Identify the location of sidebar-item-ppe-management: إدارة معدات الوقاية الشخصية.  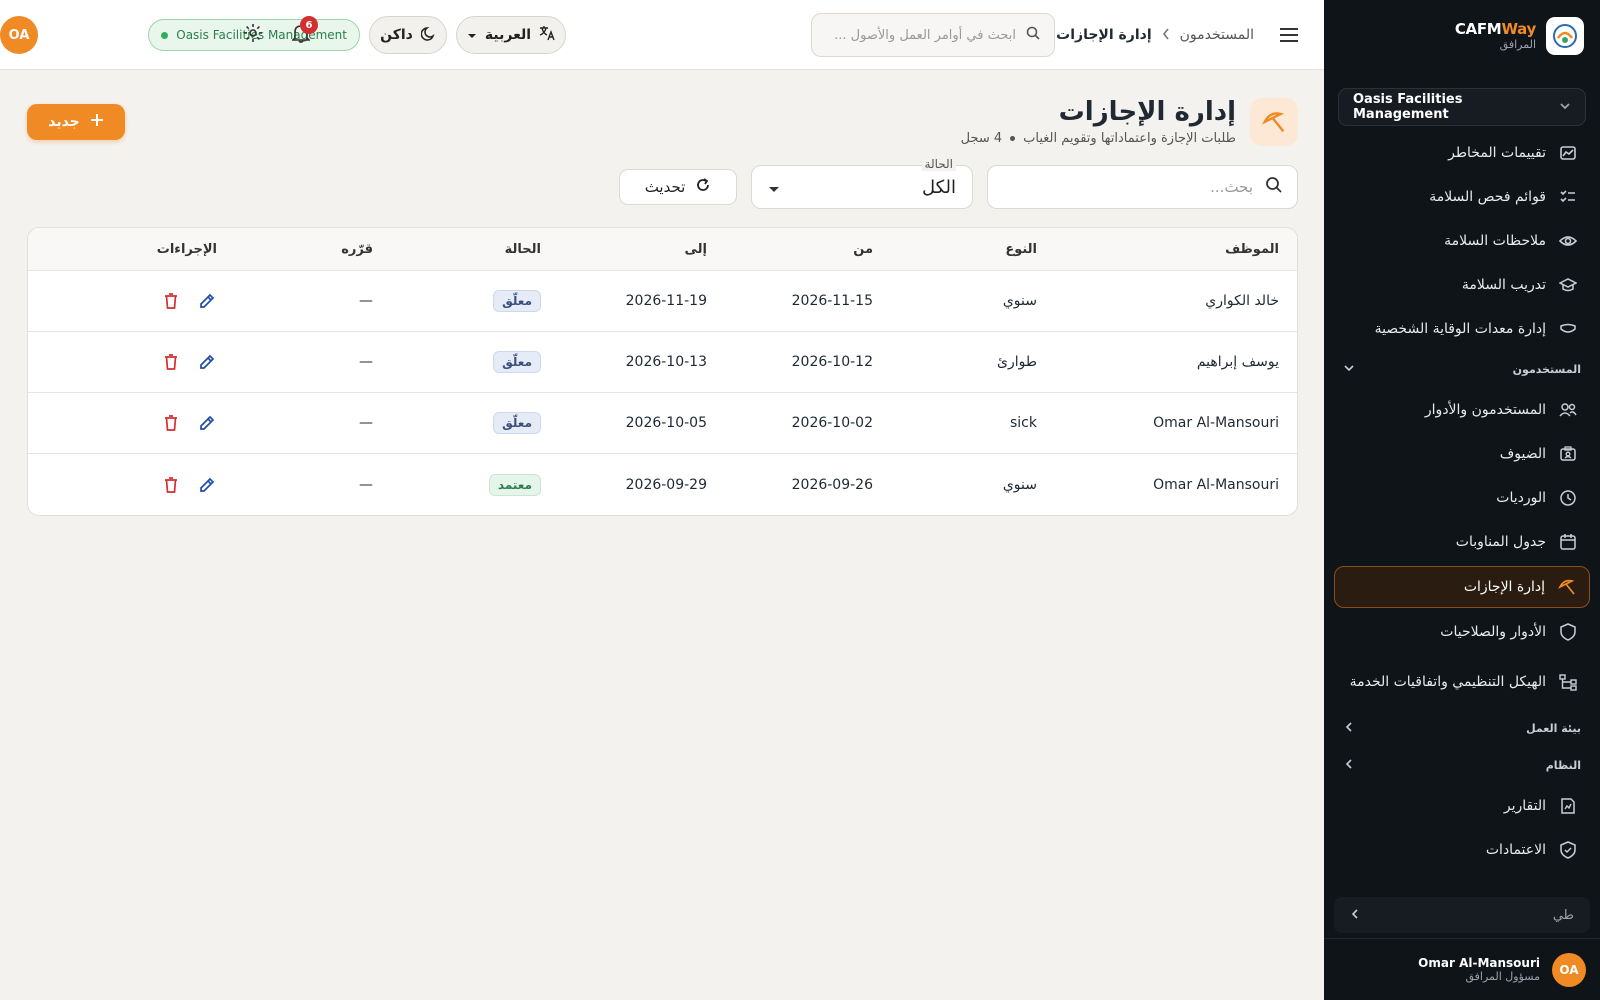
(1462, 329).